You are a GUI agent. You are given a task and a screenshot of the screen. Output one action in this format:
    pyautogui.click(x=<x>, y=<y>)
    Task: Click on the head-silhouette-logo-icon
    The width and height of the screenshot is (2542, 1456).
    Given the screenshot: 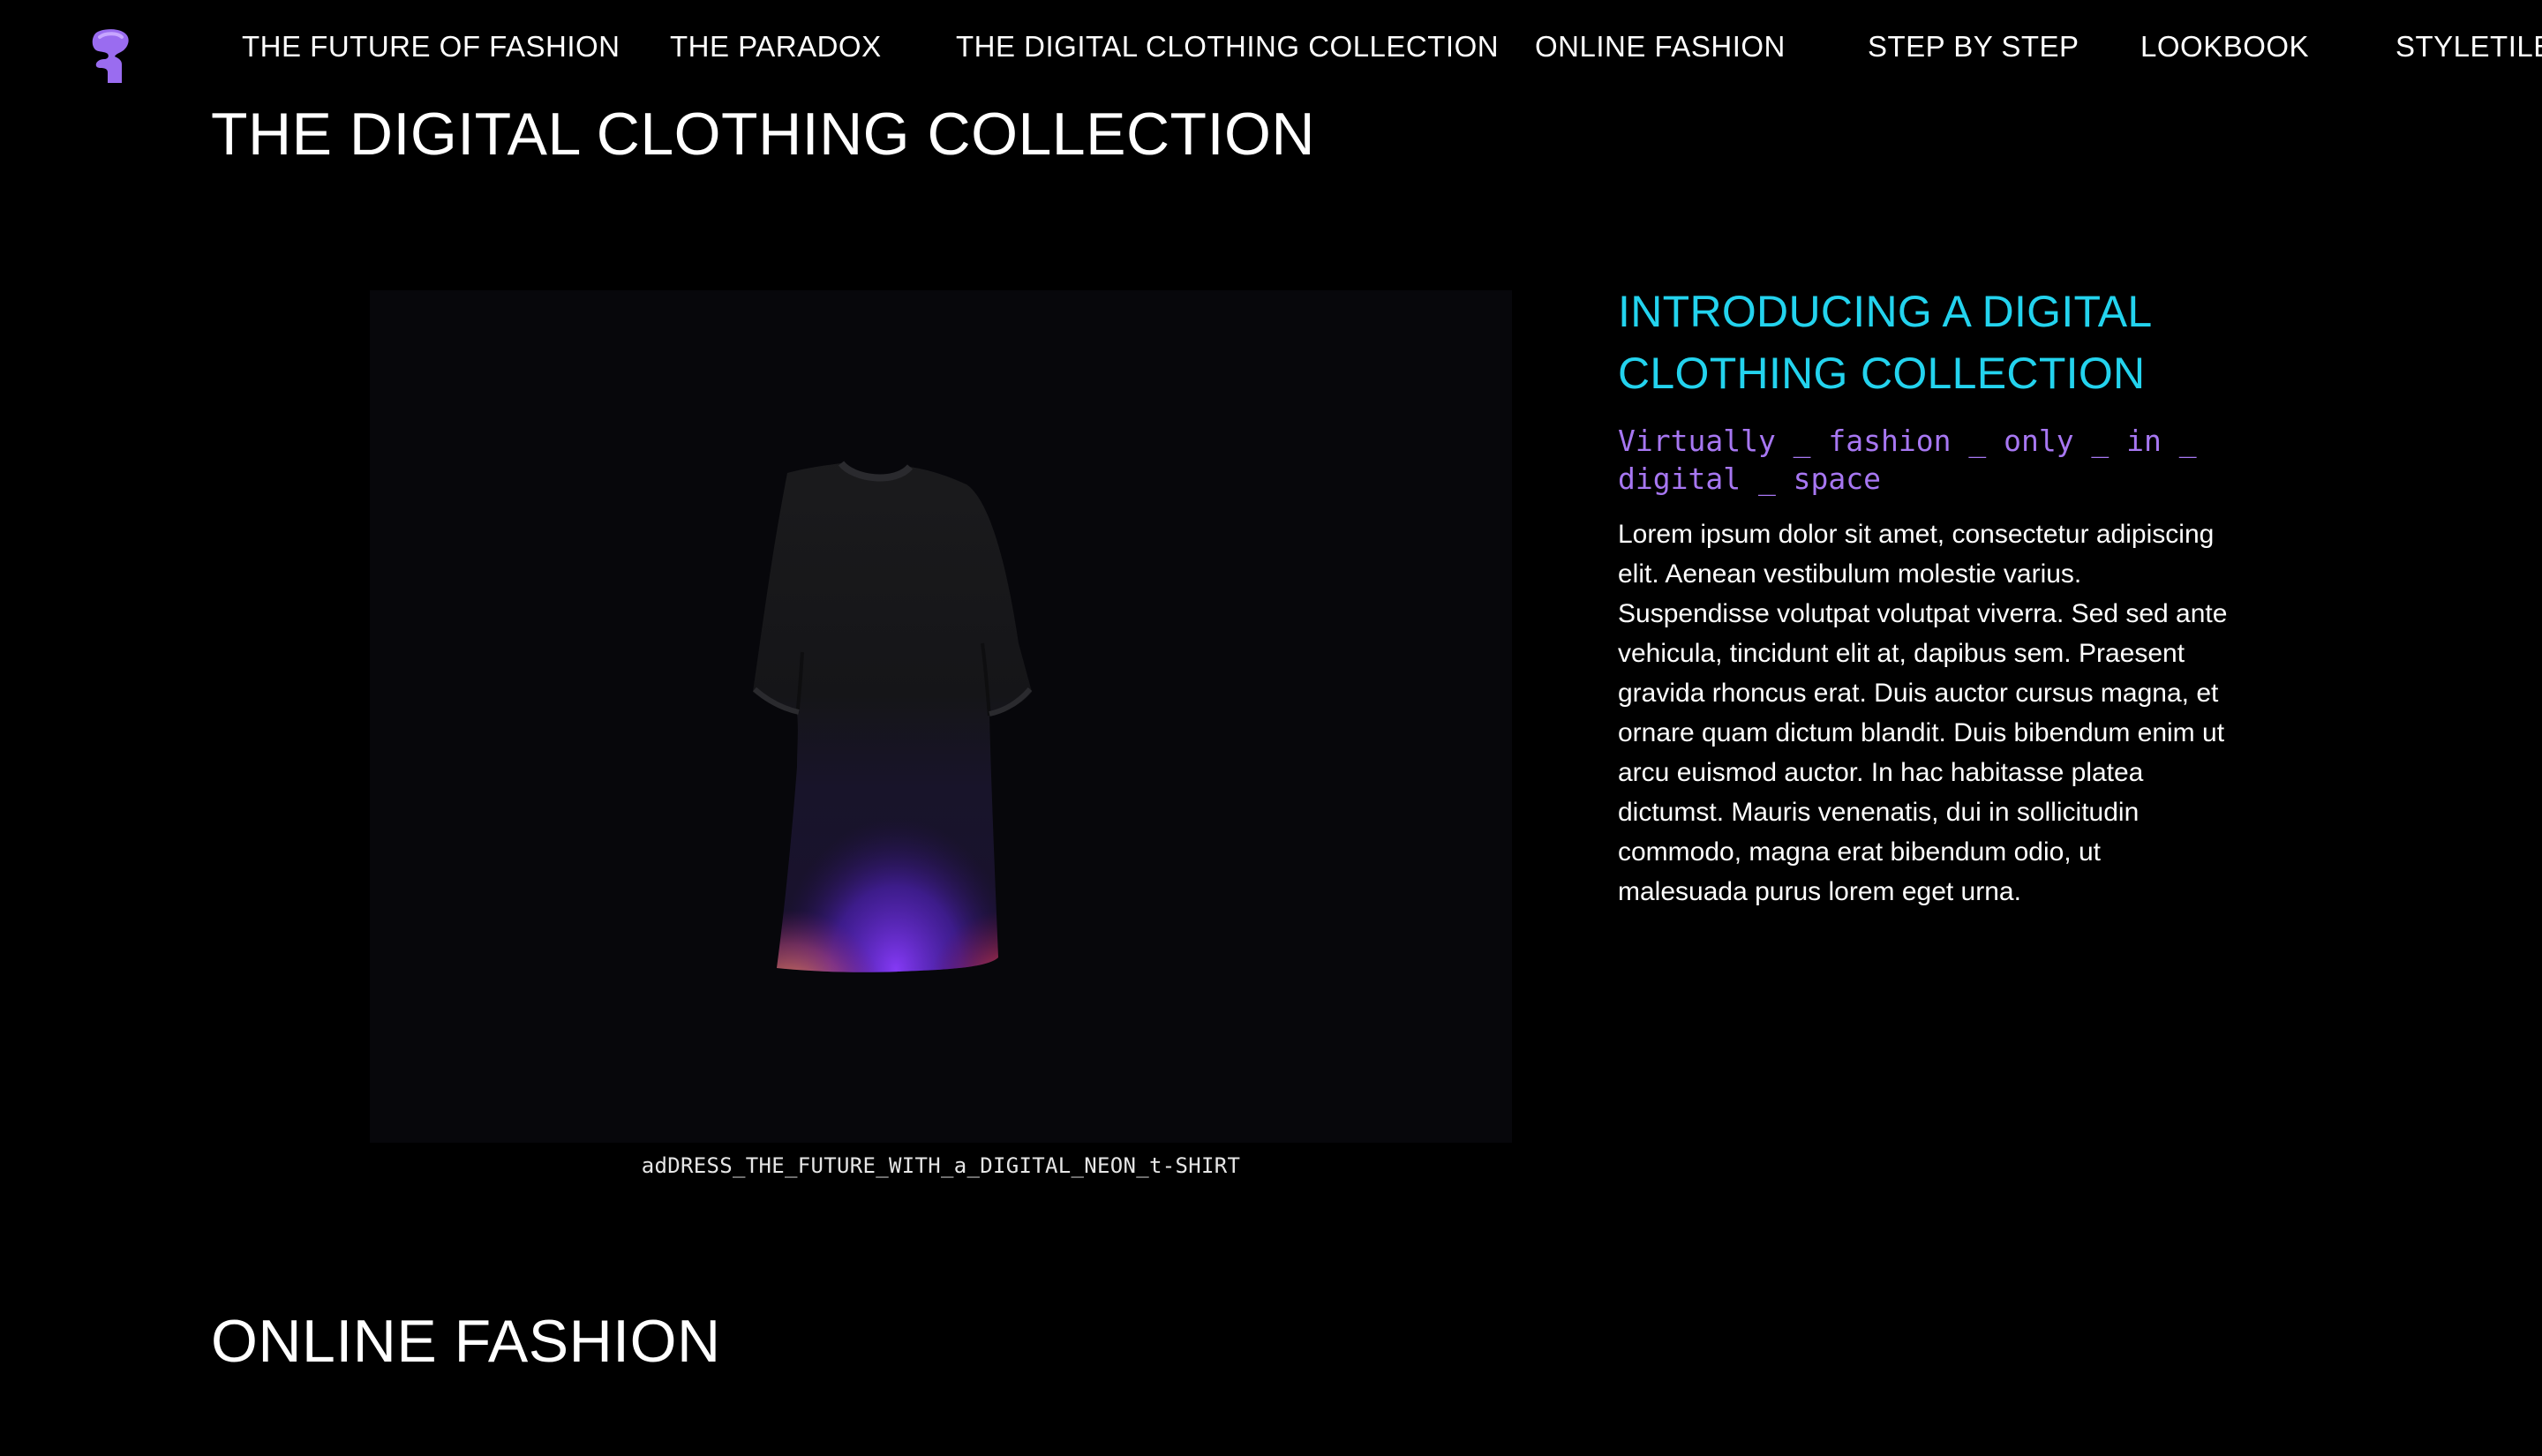 What is the action you would take?
    pyautogui.click(x=110, y=55)
    